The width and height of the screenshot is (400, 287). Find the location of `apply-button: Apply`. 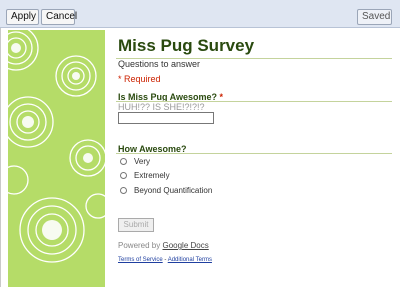

apply-button: Apply is located at coordinates (22, 17).